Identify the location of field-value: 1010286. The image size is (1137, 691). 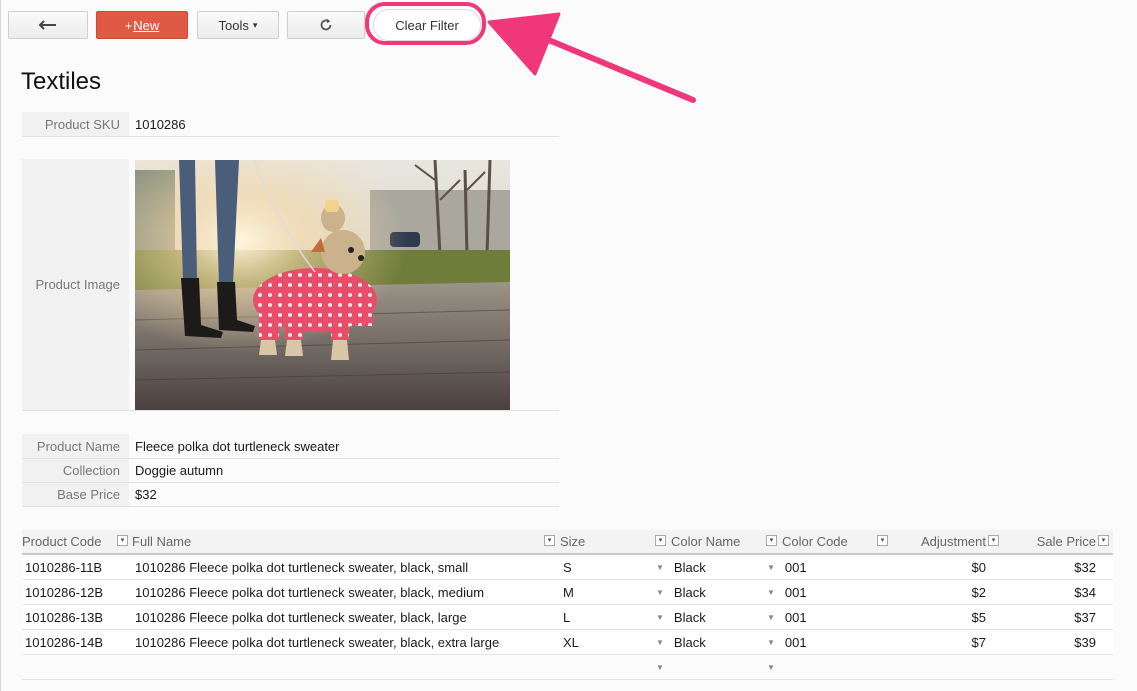
(160, 124).